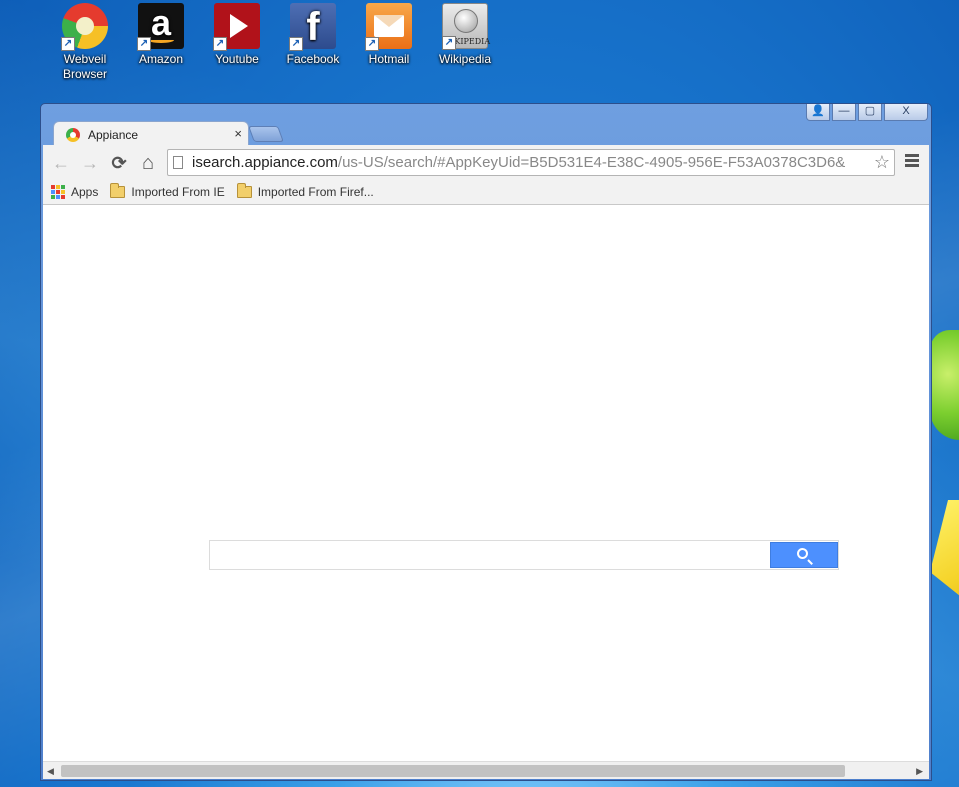  Describe the element at coordinates (84, 74) in the screenshot. I see `desktop-icon-label: Browser` at that location.